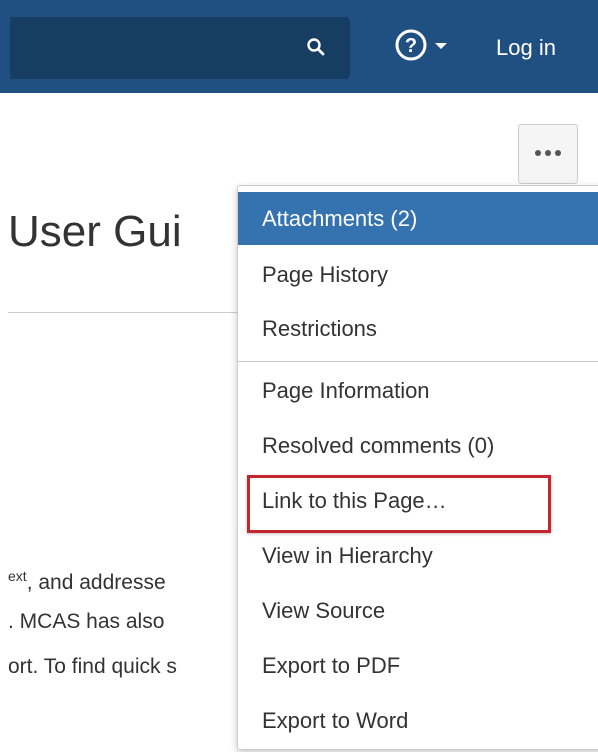 This screenshot has width=598, height=752. Describe the element at coordinates (128, 312) in the screenshot. I see `title-divider` at that location.